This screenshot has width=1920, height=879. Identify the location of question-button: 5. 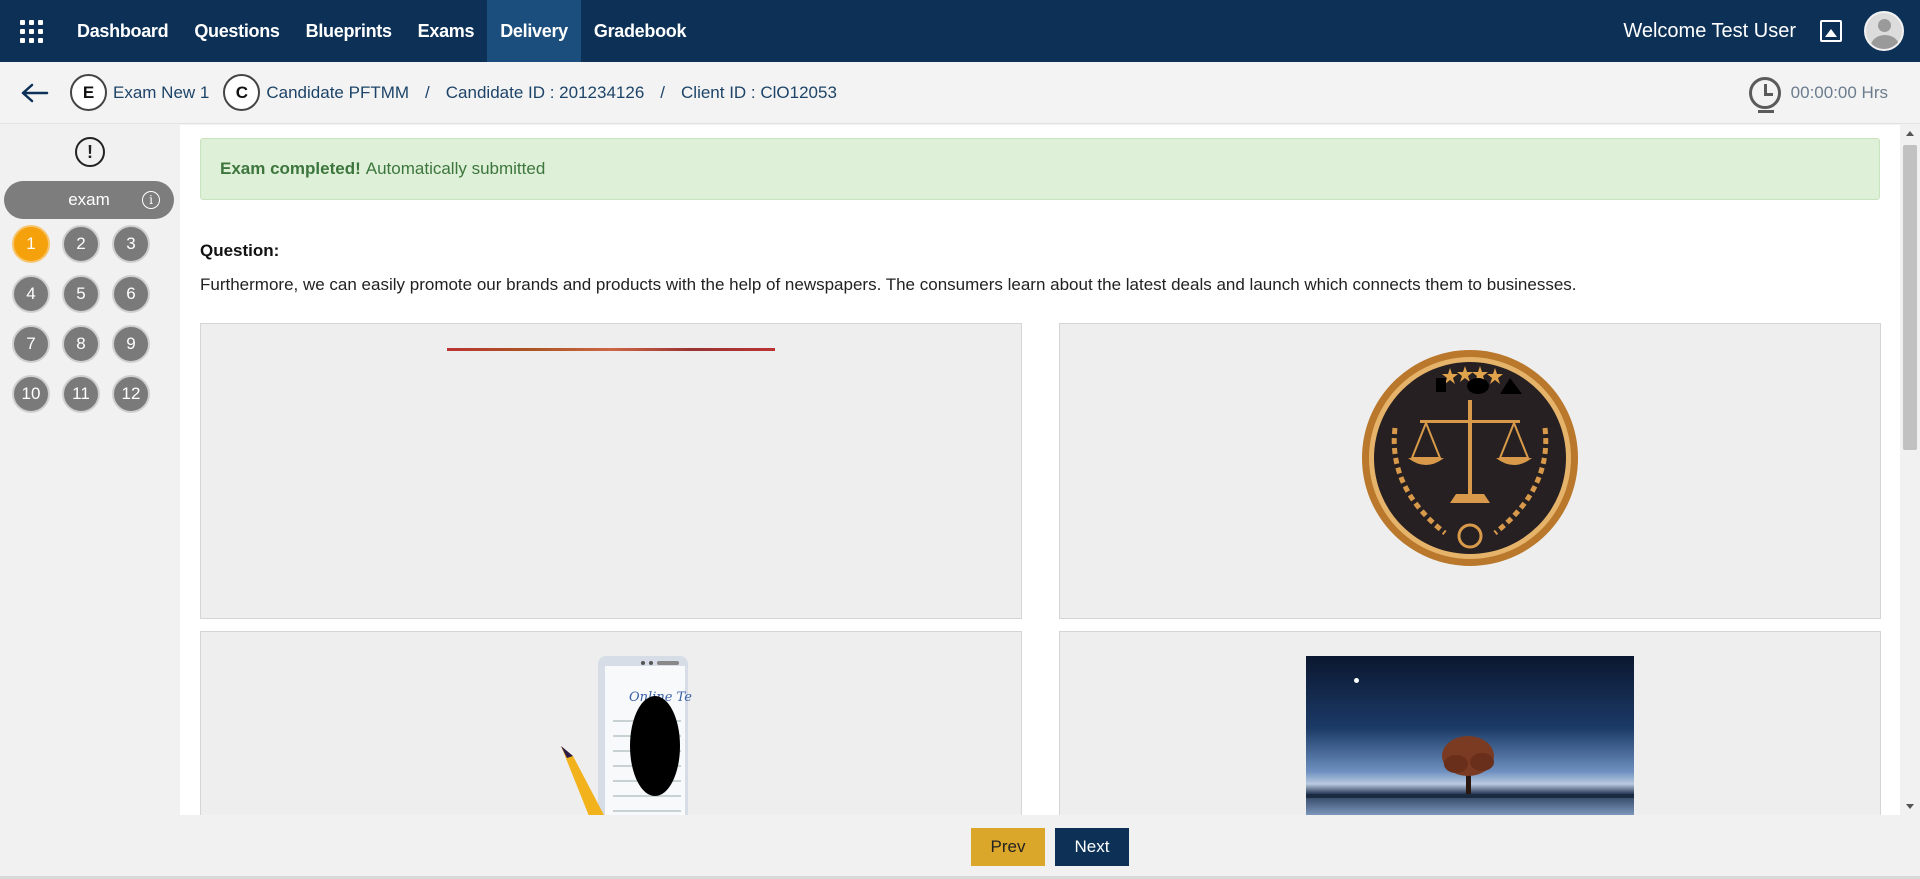
(81, 294).